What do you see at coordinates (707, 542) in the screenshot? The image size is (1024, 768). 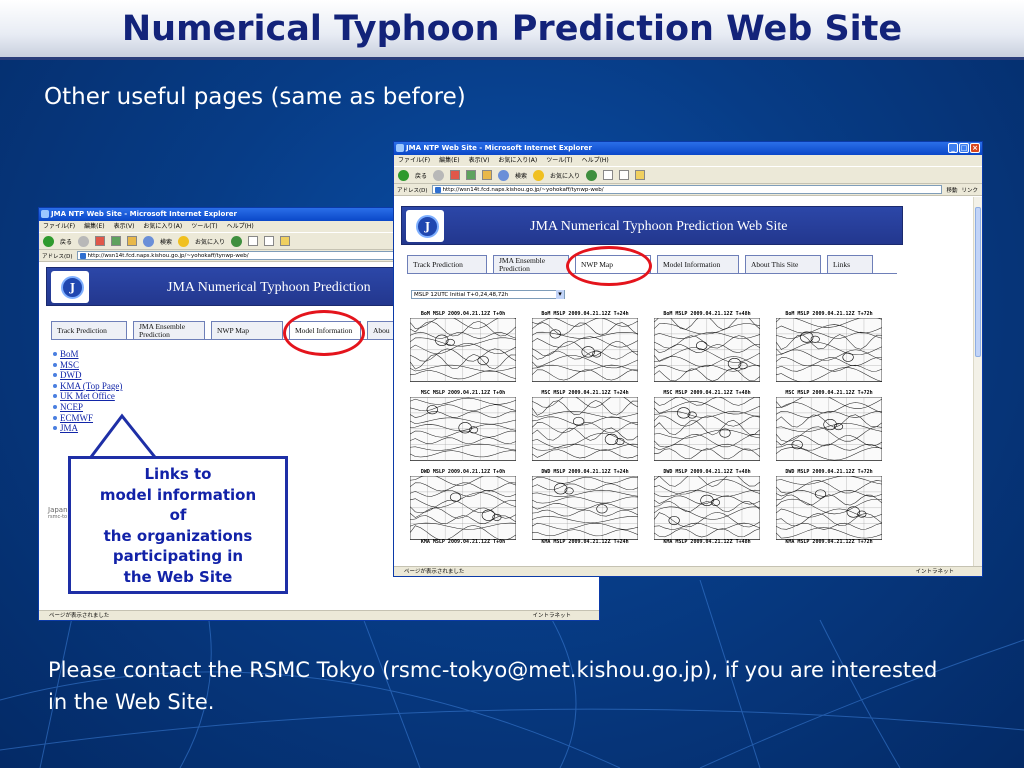 I see `map-label: KMA MSLP 2009.04.21.12Z T+48h` at bounding box center [707, 542].